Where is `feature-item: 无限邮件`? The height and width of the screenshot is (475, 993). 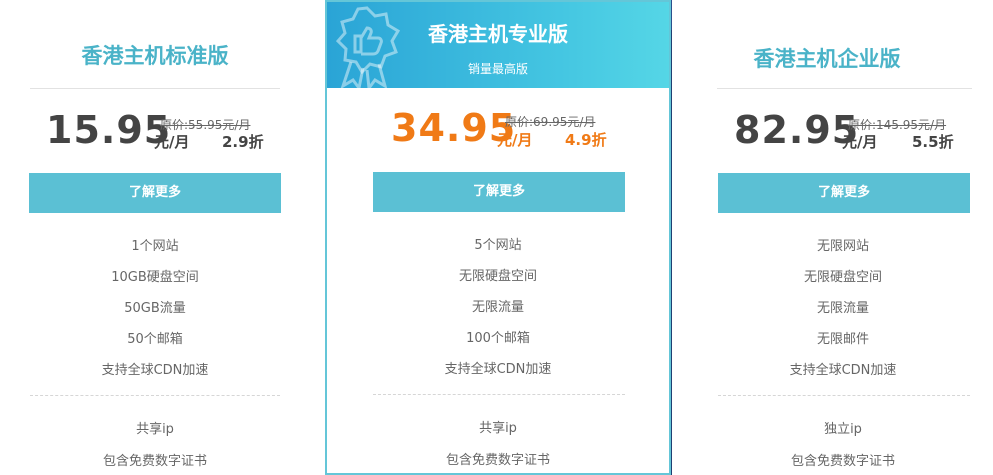 feature-item: 无限邮件 is located at coordinates (842, 339).